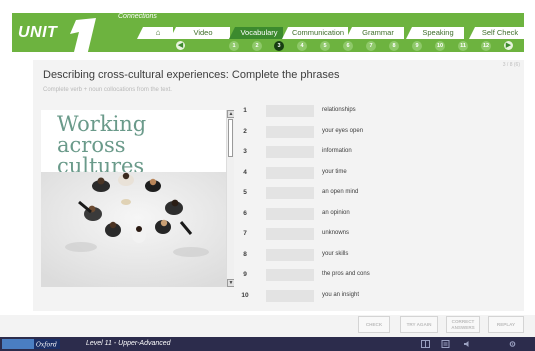  I want to click on prev-page-button: ◀, so click(180, 45).